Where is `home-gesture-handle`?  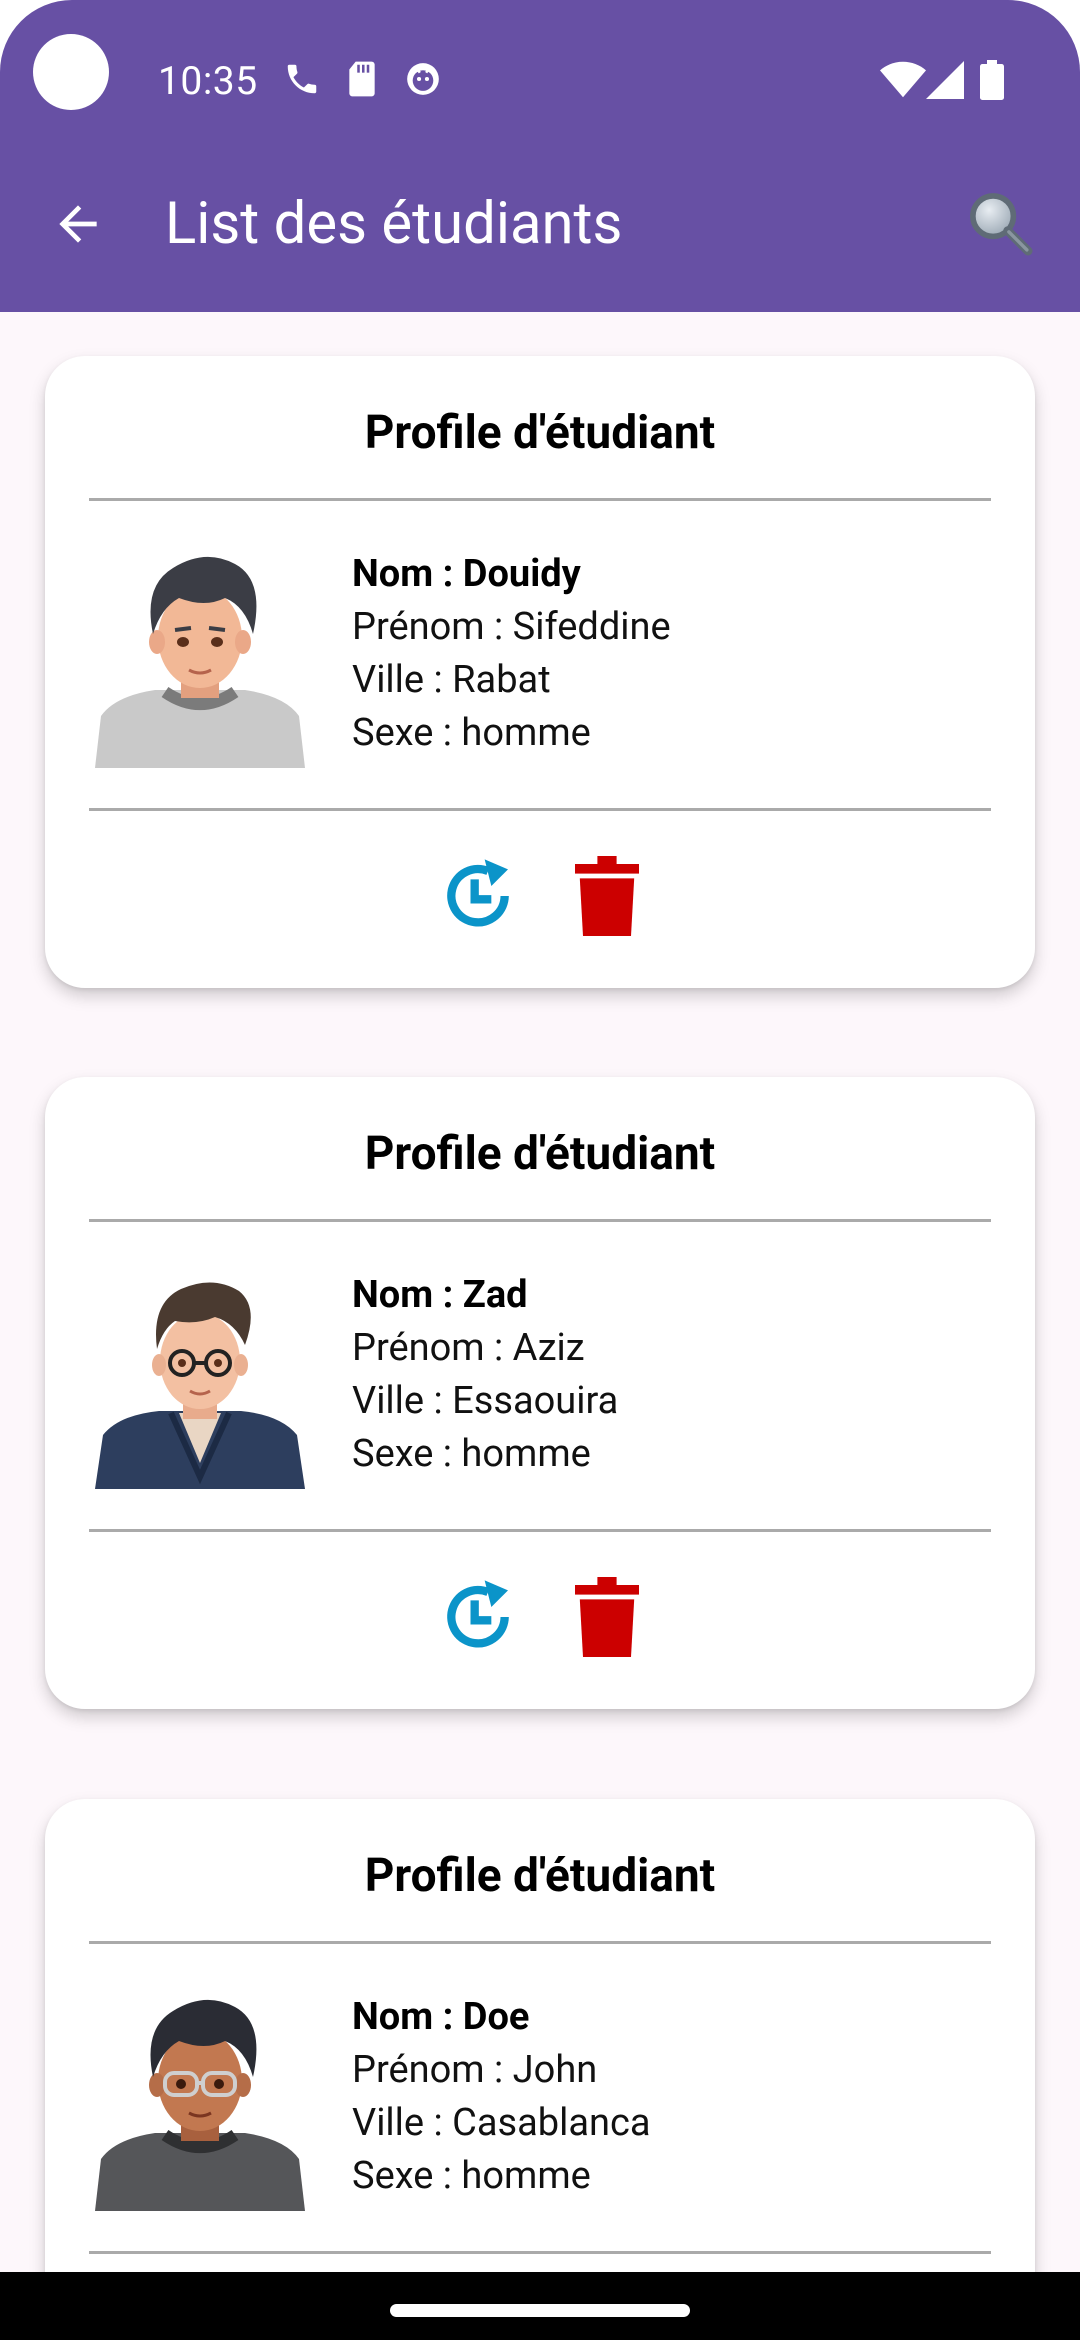 home-gesture-handle is located at coordinates (540, 2310).